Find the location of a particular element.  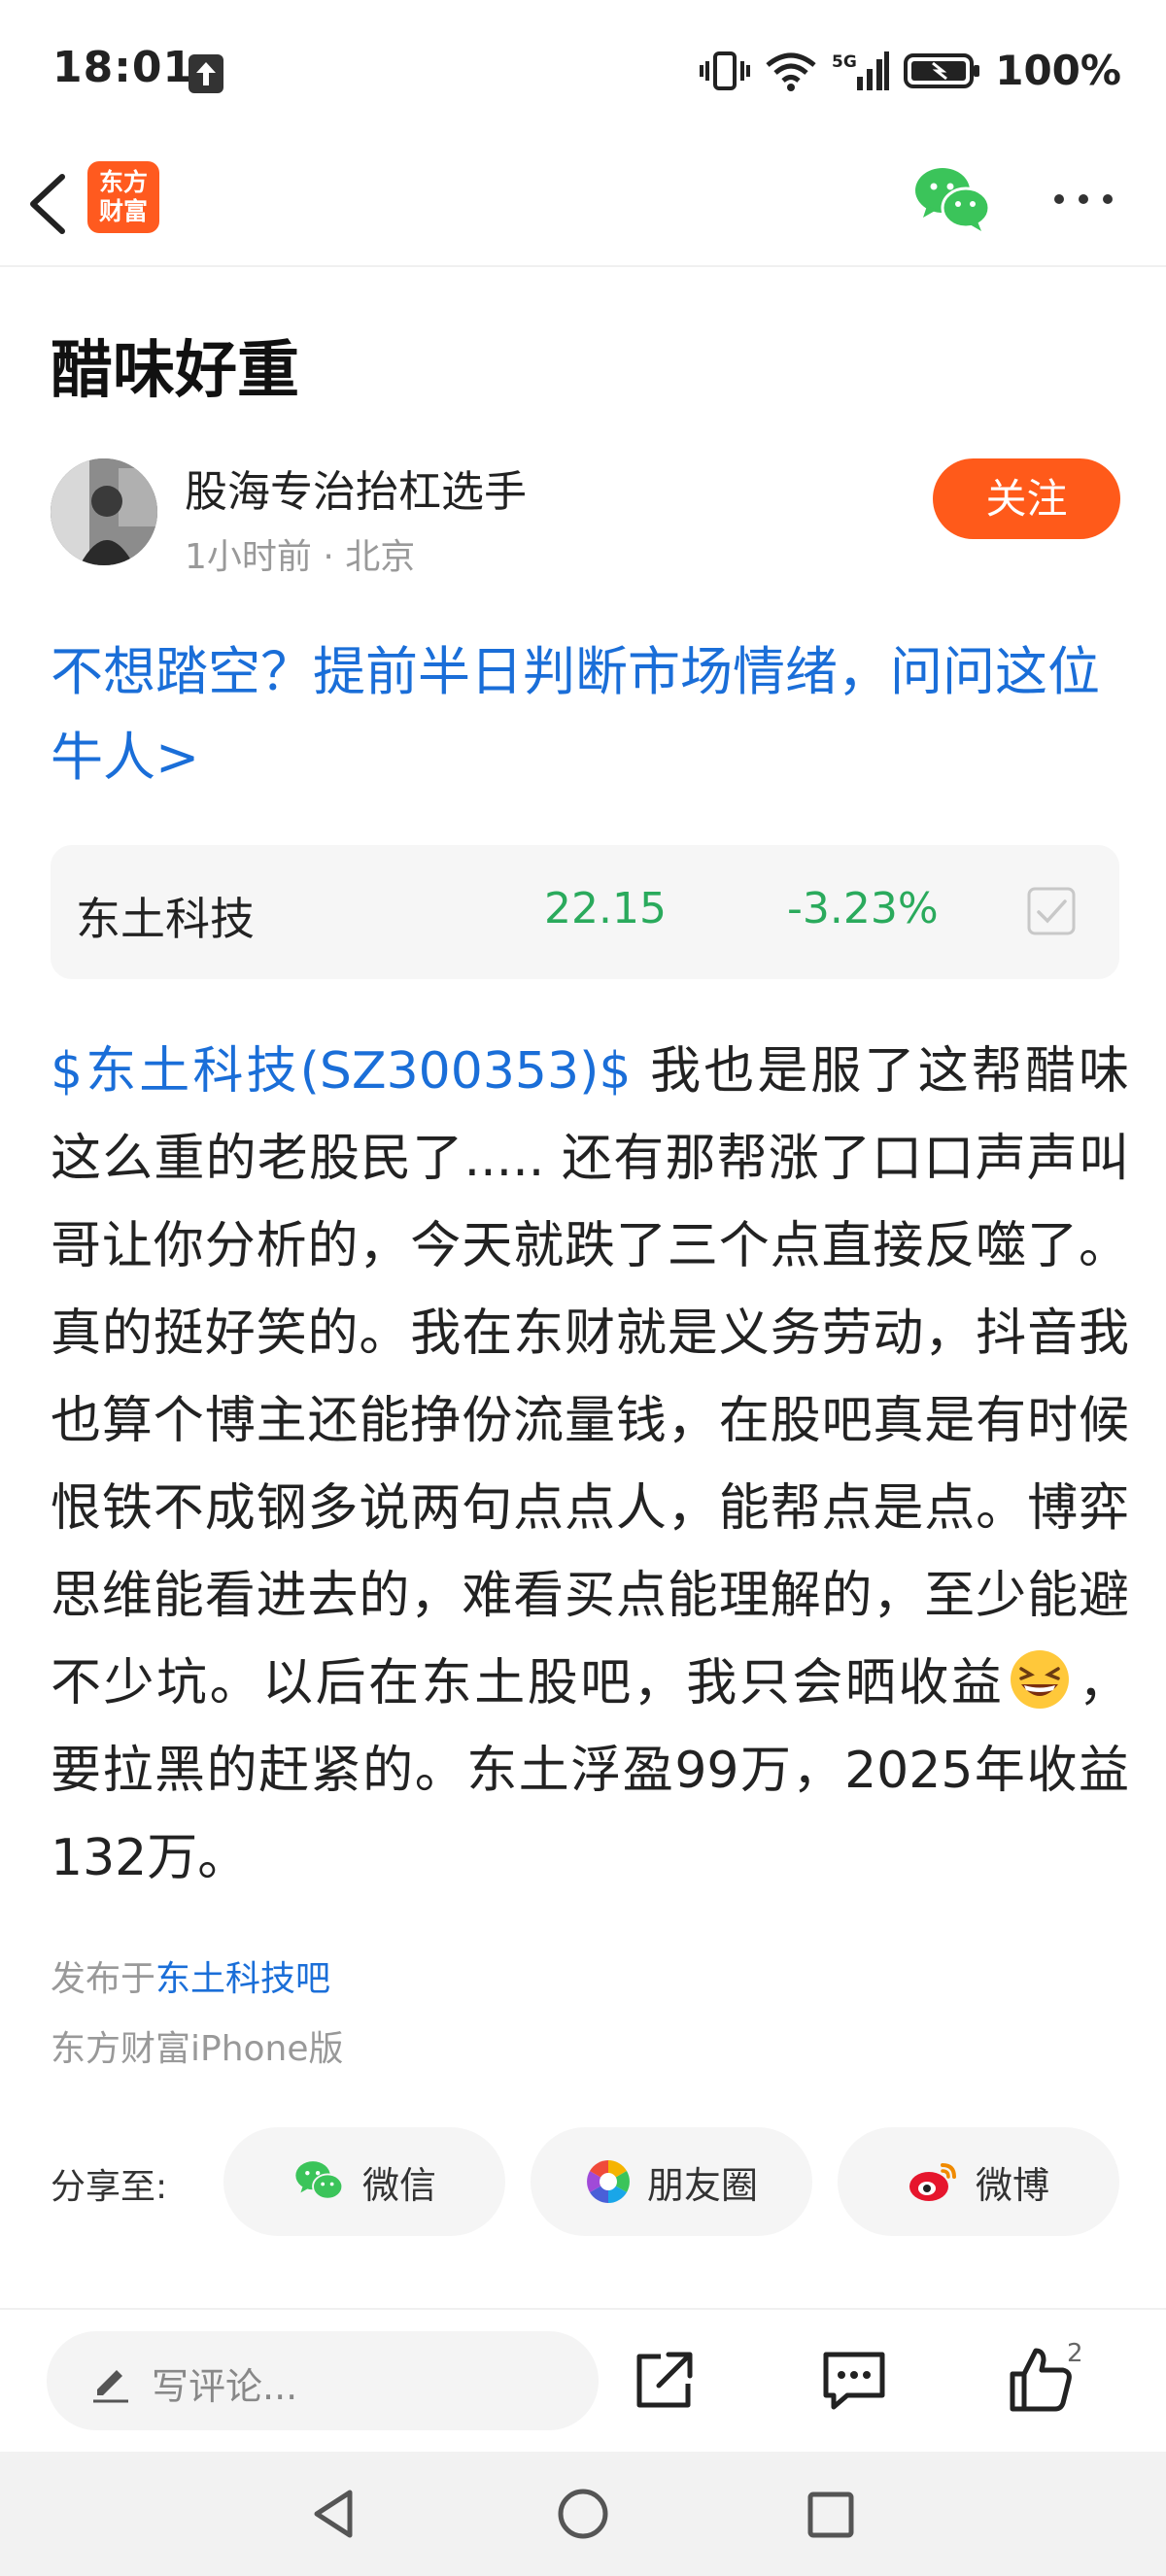

wifi-icon is located at coordinates (791, 71).